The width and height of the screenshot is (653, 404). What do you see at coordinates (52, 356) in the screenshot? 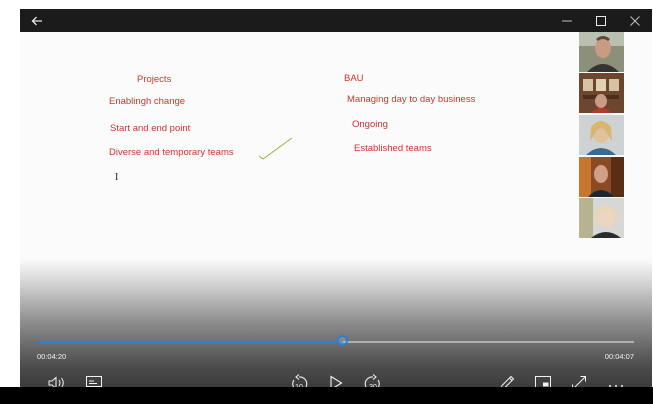
I see `elapsed-time: 00:04:20` at bounding box center [52, 356].